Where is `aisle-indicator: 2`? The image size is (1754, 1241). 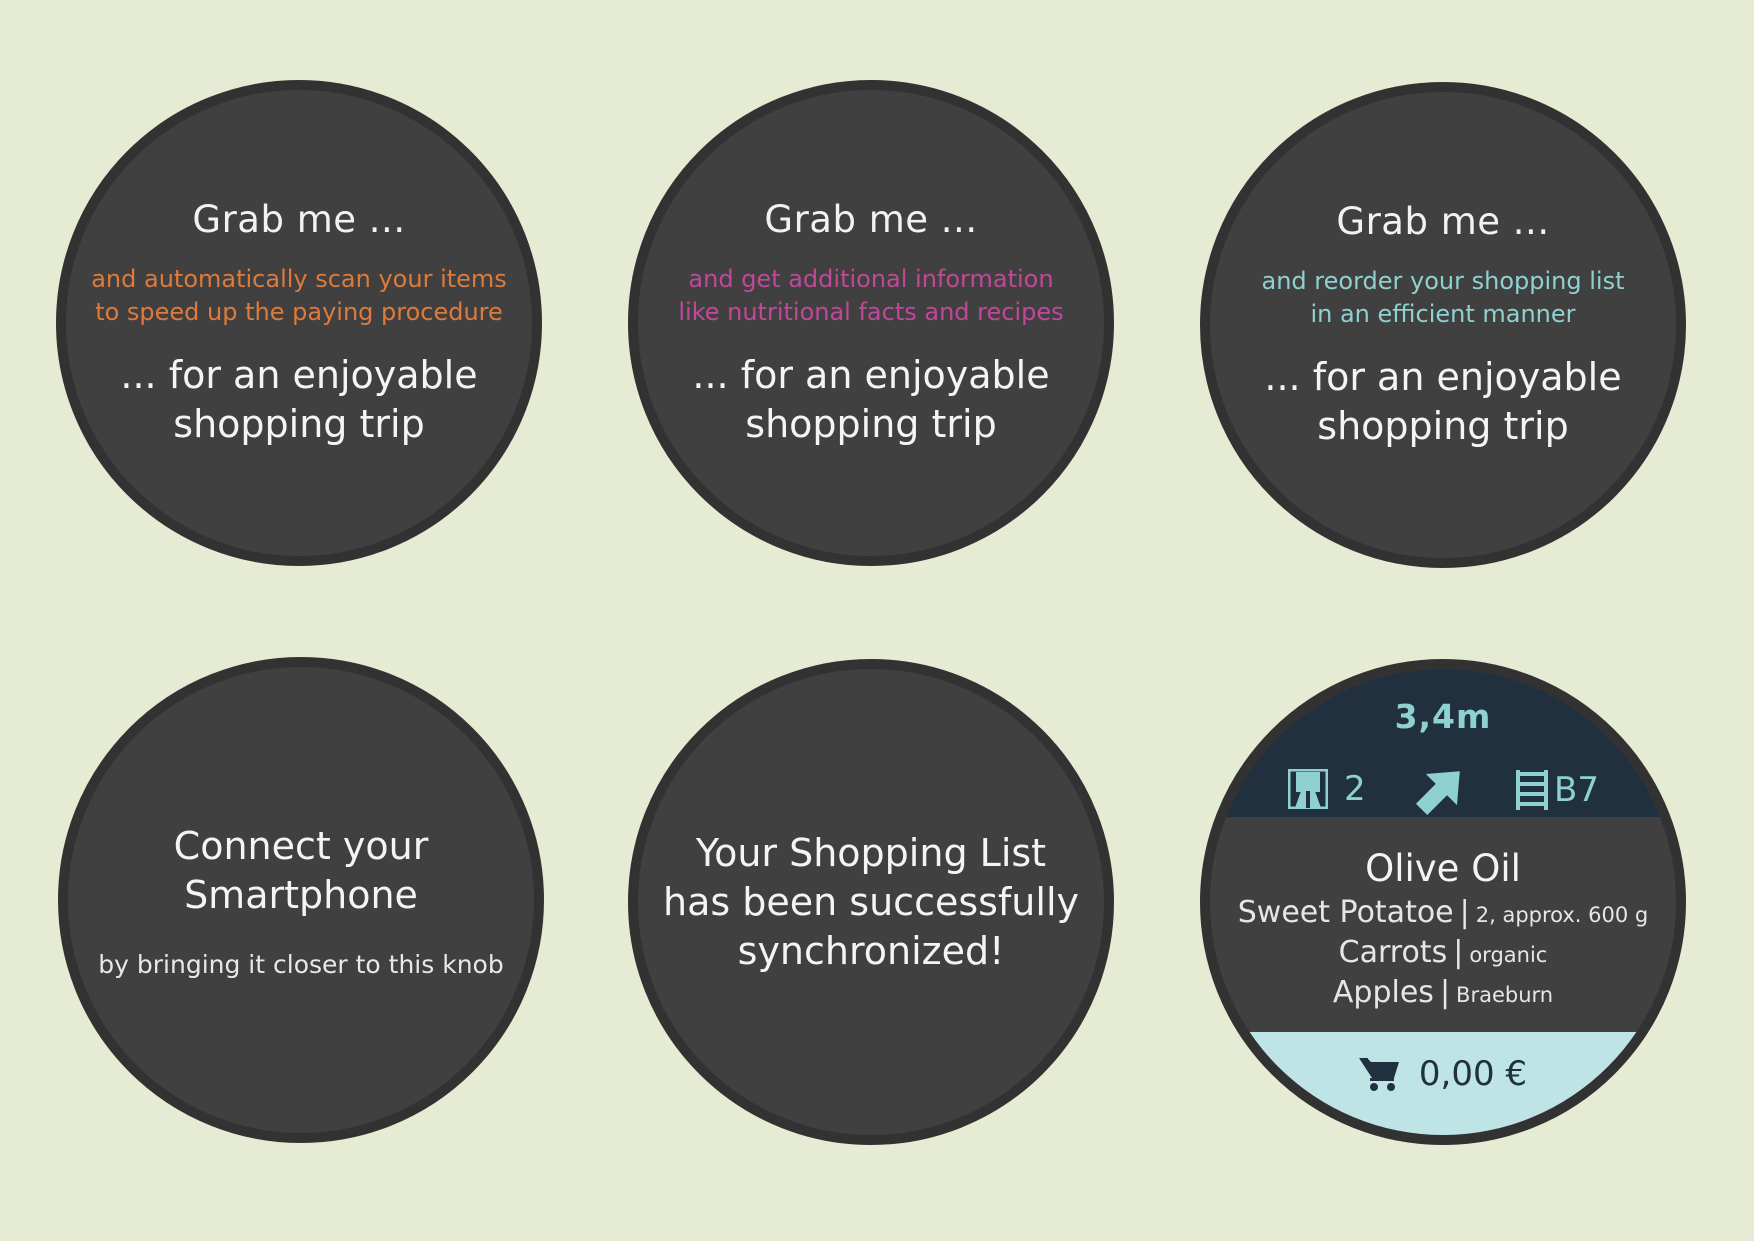 aisle-indicator: 2 is located at coordinates (1327, 789).